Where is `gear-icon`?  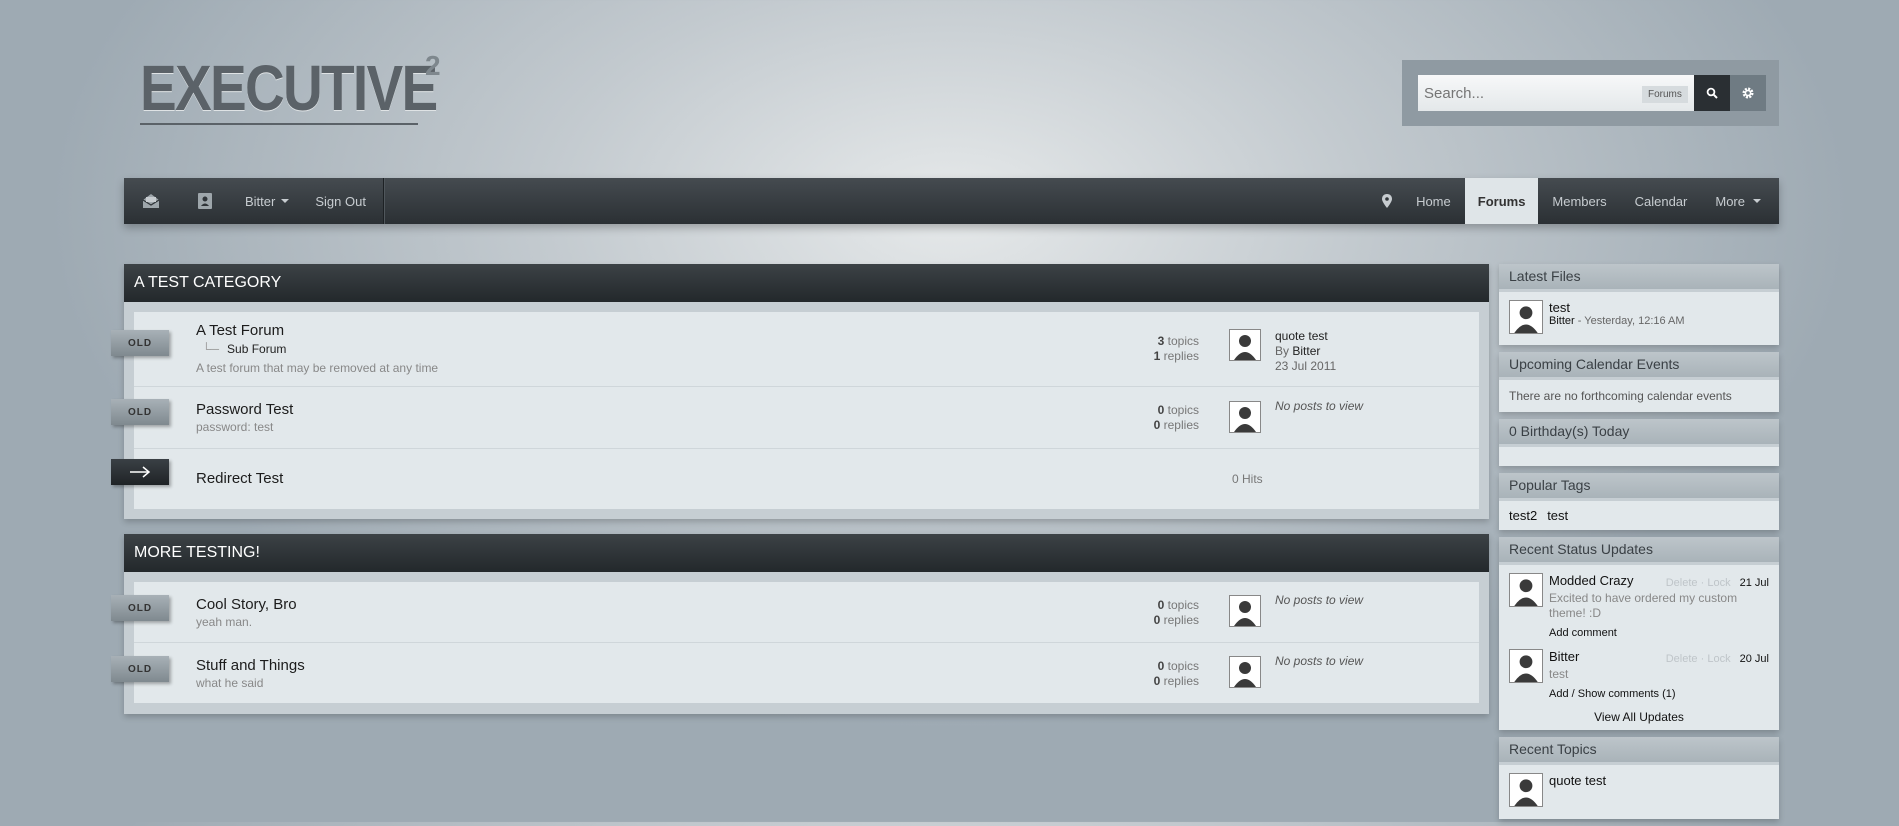
gear-icon is located at coordinates (1748, 93).